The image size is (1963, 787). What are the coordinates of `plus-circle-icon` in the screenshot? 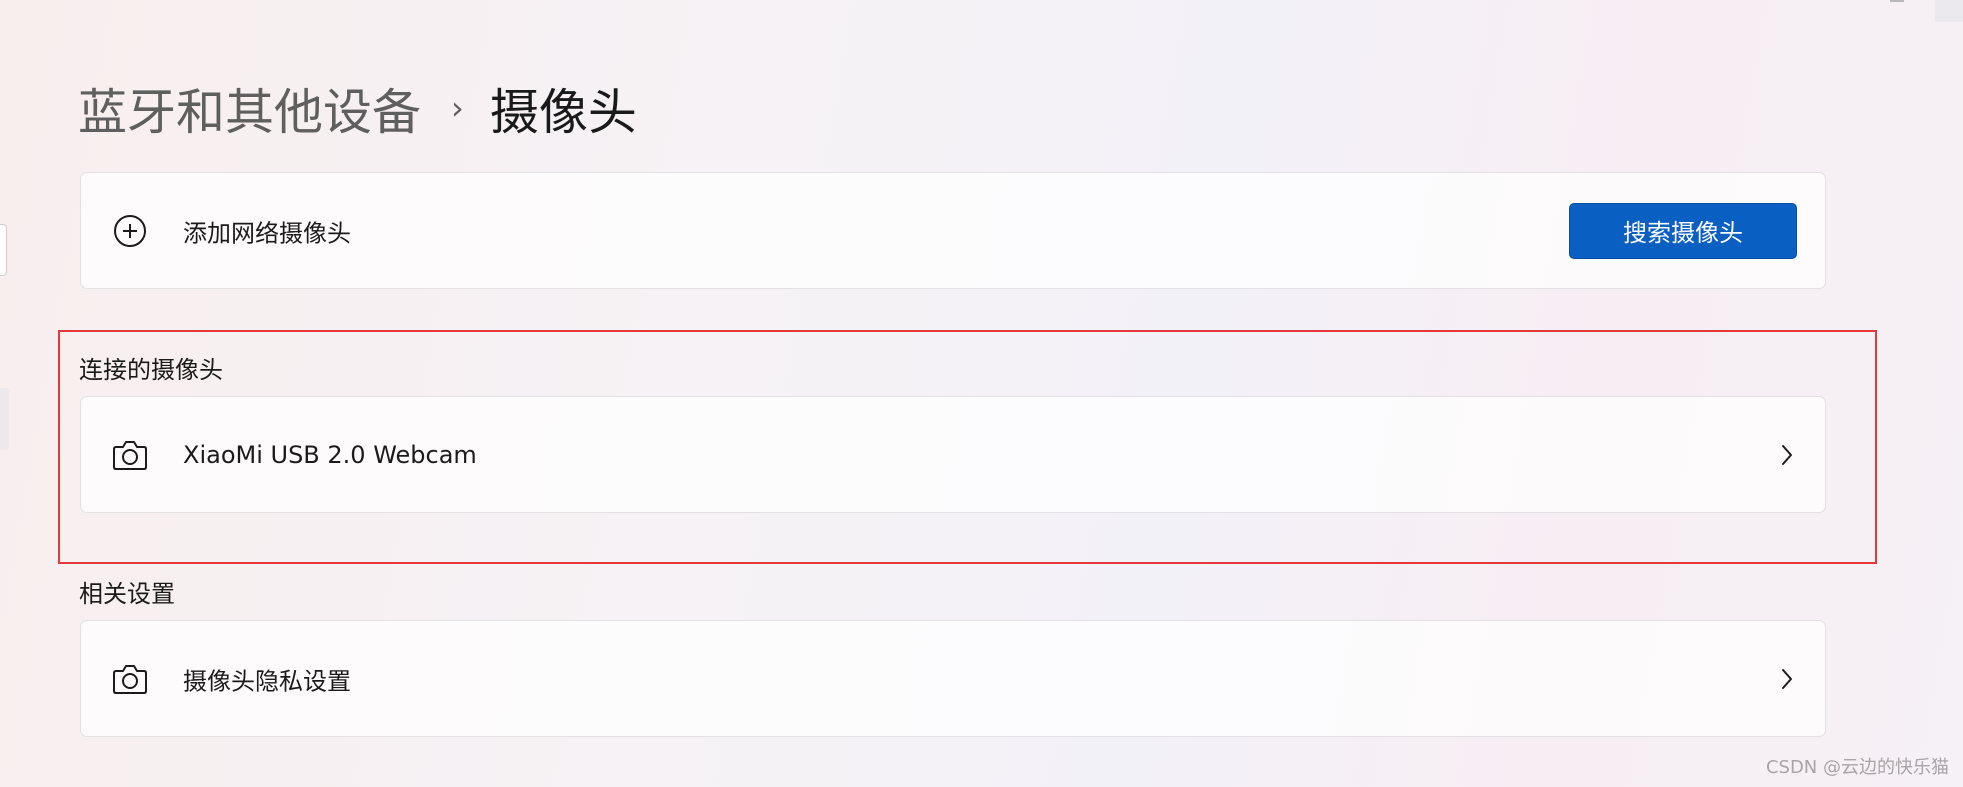 It's located at (130, 231).